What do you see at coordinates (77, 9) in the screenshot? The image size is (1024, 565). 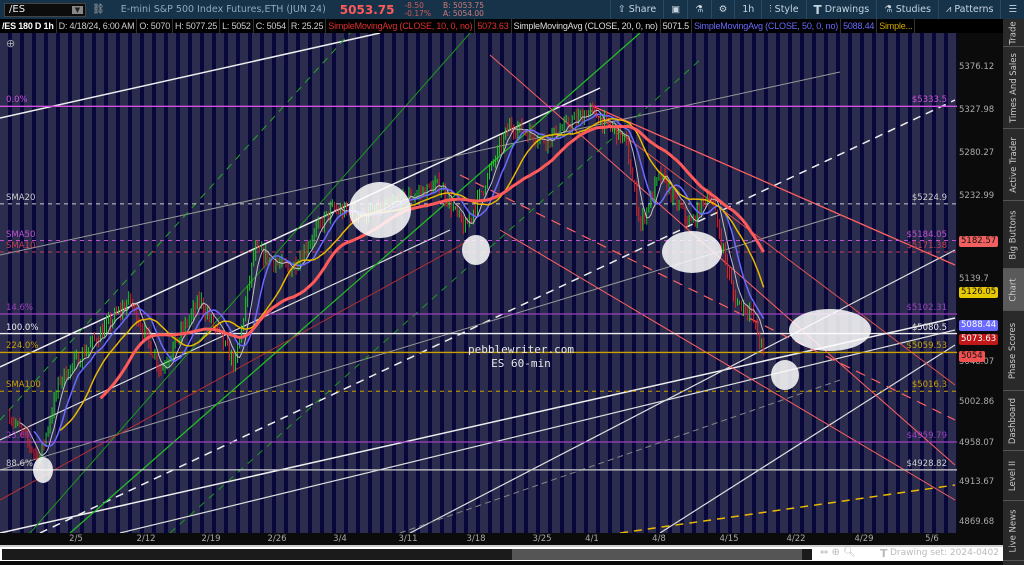 I see `chevron-down-icon: ▼` at bounding box center [77, 9].